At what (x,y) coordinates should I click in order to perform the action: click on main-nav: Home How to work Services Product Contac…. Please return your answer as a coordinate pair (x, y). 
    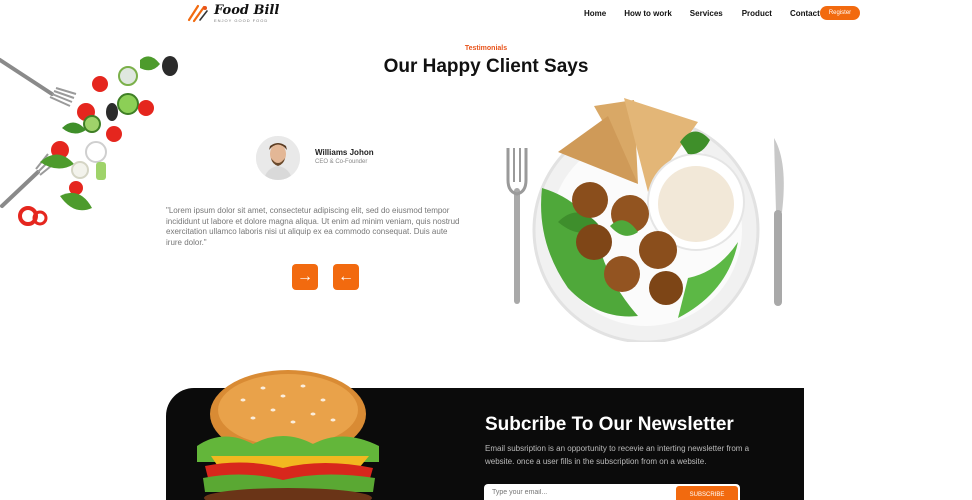
    Looking at the image, I should click on (702, 13).